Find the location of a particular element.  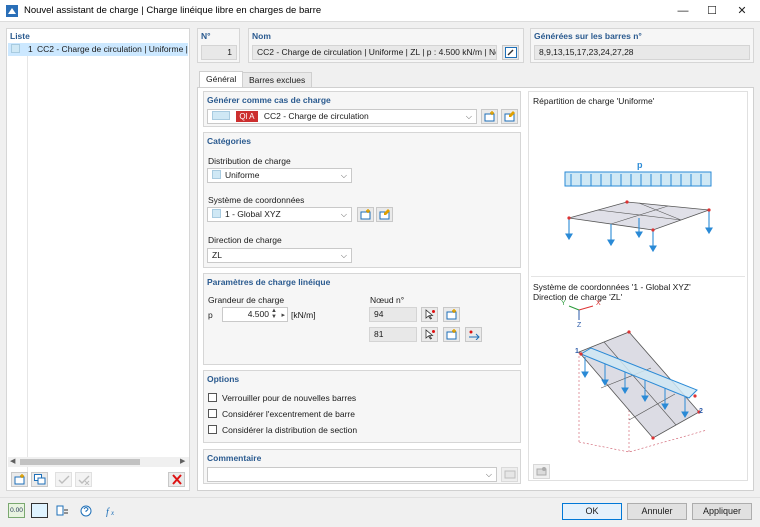

pick-node-1-button is located at coordinates (429, 314).